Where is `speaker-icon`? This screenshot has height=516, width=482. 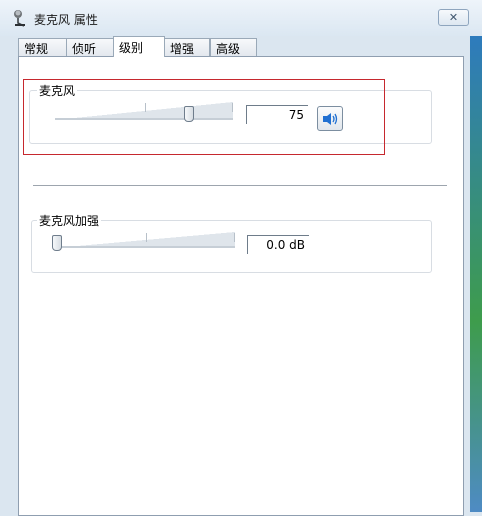
speaker-icon is located at coordinates (330, 118).